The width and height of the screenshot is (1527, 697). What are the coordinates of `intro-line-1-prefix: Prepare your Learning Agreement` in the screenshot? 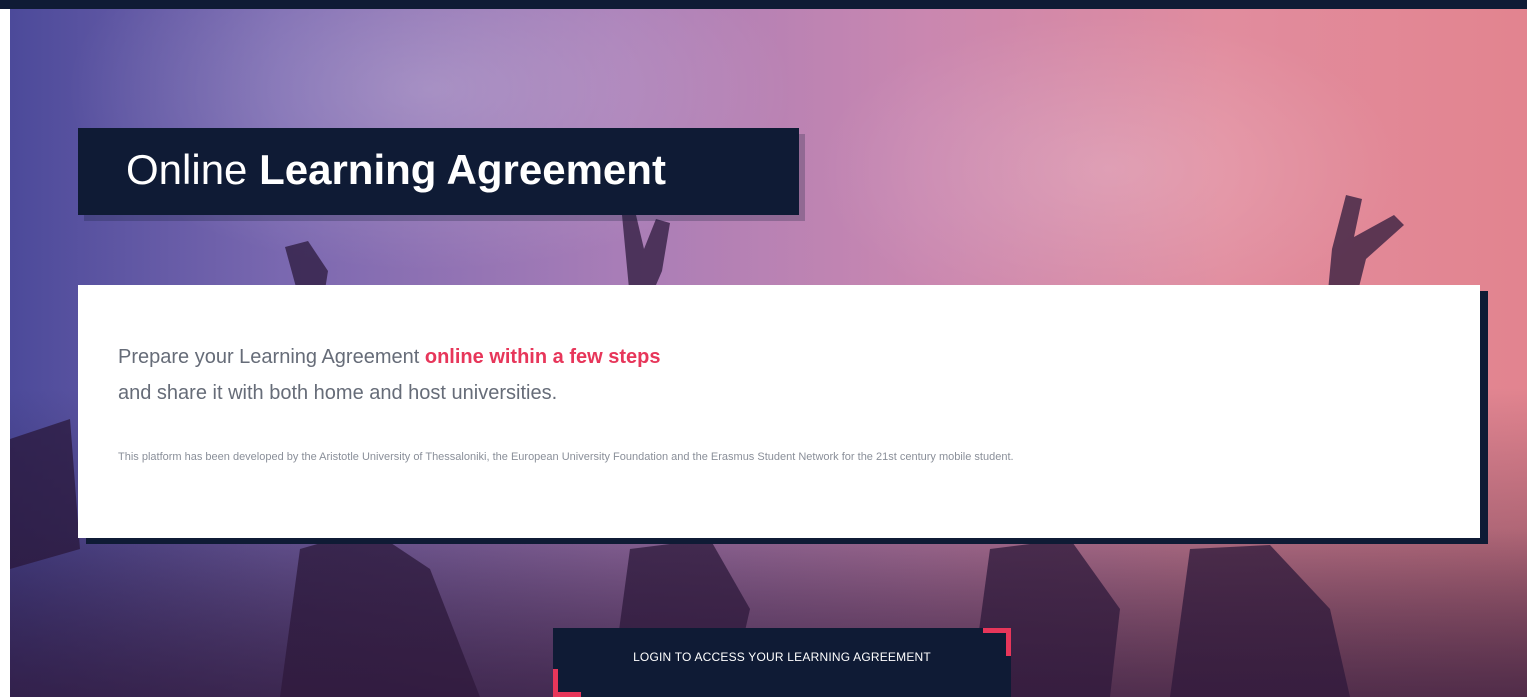 It's located at (269, 357).